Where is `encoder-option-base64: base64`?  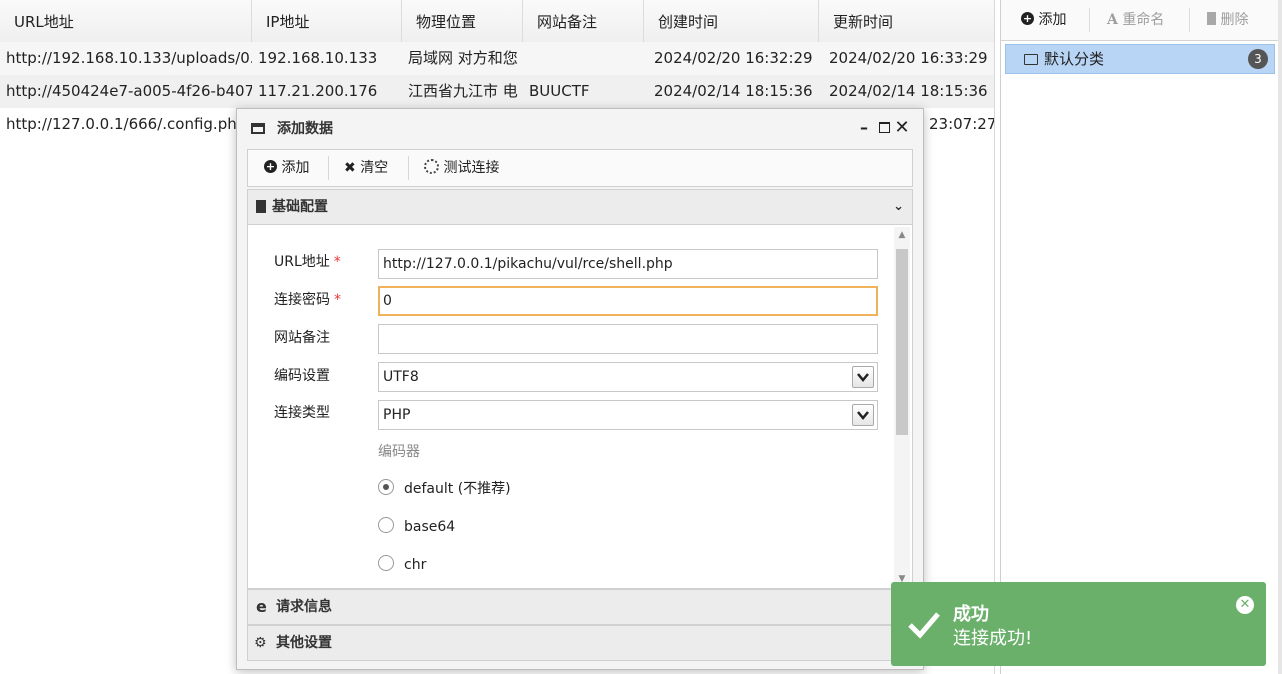
encoder-option-base64: base64 is located at coordinates (416, 527).